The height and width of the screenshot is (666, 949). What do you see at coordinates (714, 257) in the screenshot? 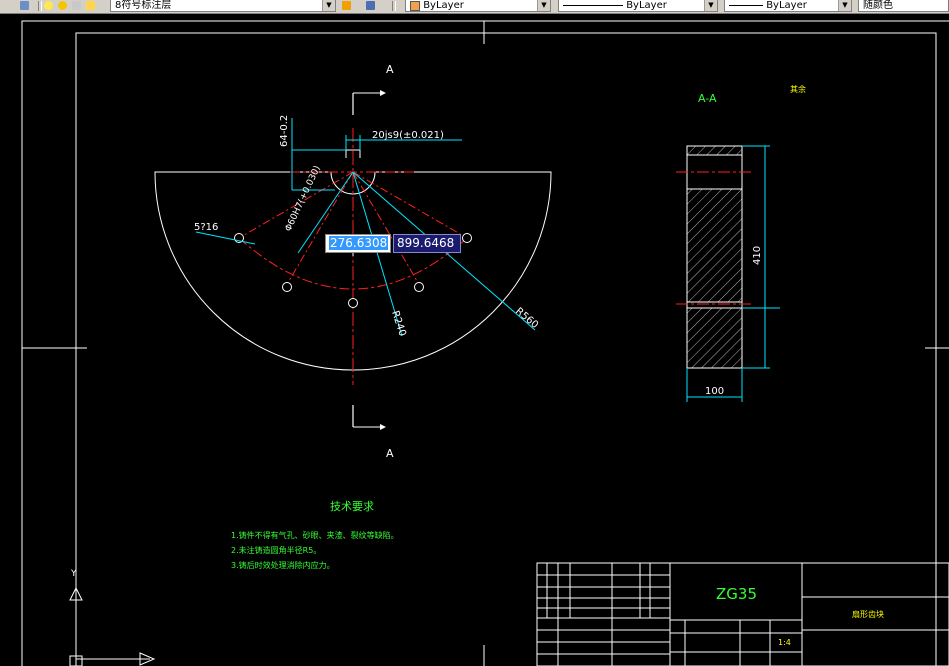
I see `section-view` at bounding box center [714, 257].